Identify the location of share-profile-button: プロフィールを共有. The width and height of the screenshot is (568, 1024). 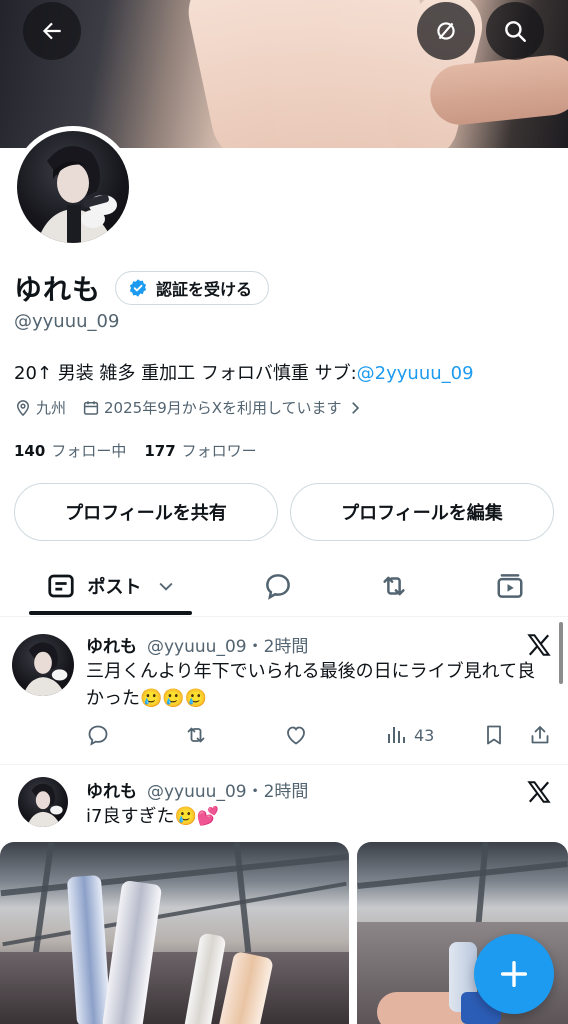
(146, 512).